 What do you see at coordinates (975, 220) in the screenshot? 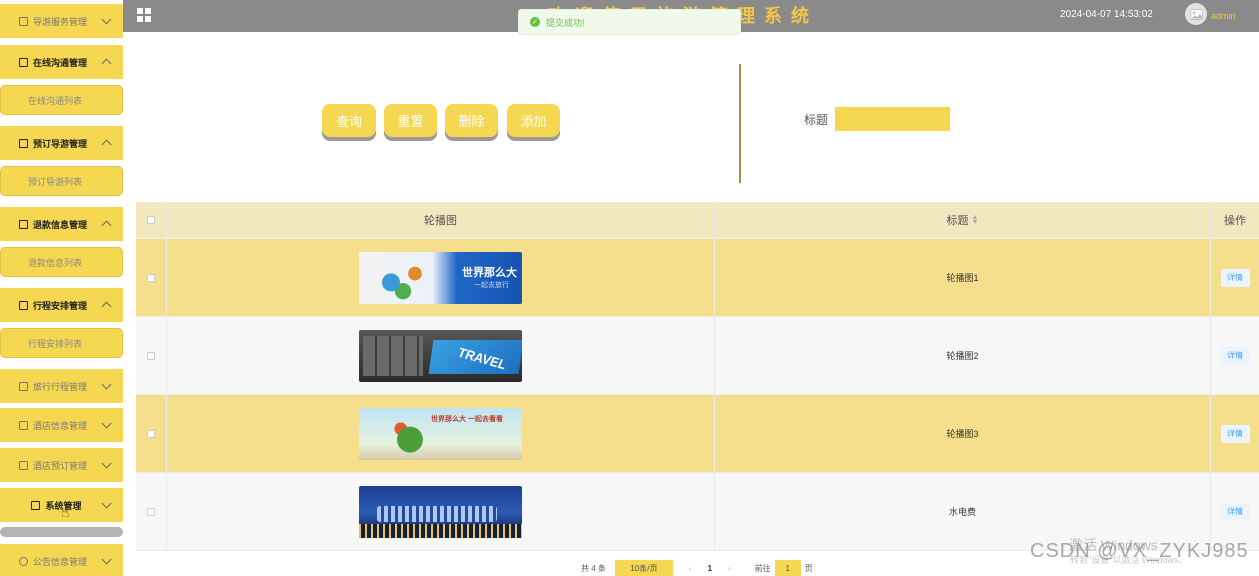
I see `sort-icon: ▲ ▼` at bounding box center [975, 220].